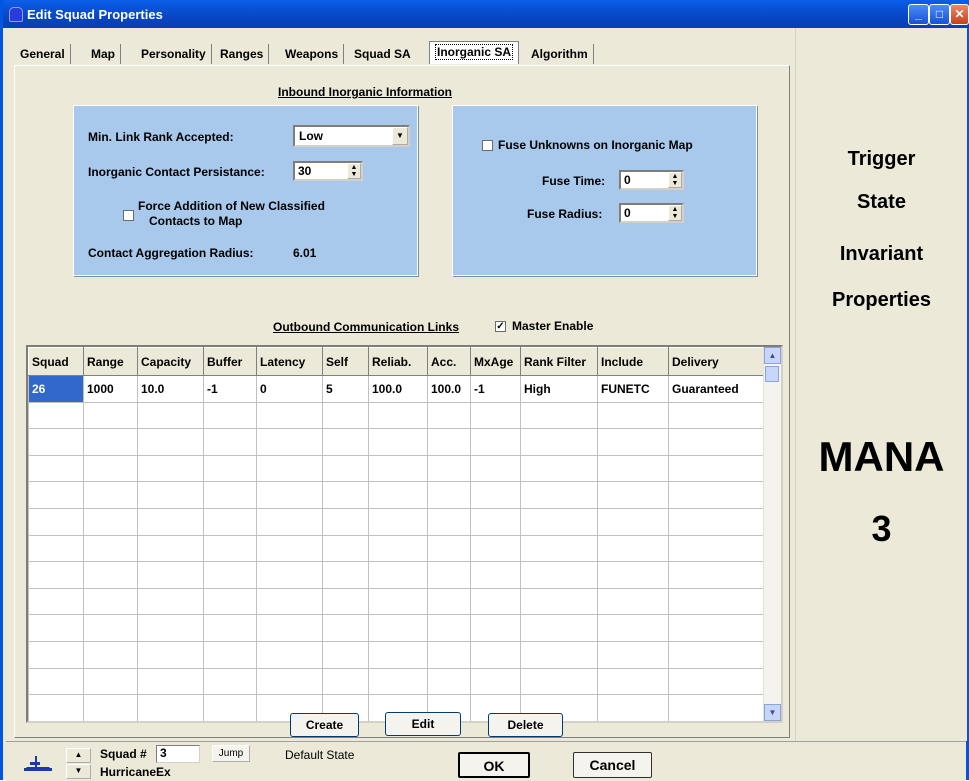 The width and height of the screenshot is (969, 781). What do you see at coordinates (423, 724) in the screenshot?
I see `edit-button: Edit` at bounding box center [423, 724].